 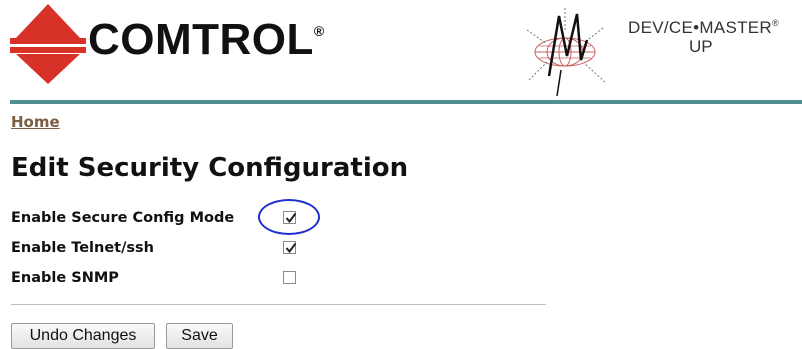 What do you see at coordinates (701, 46) in the screenshot?
I see `product-line2: UP` at bounding box center [701, 46].